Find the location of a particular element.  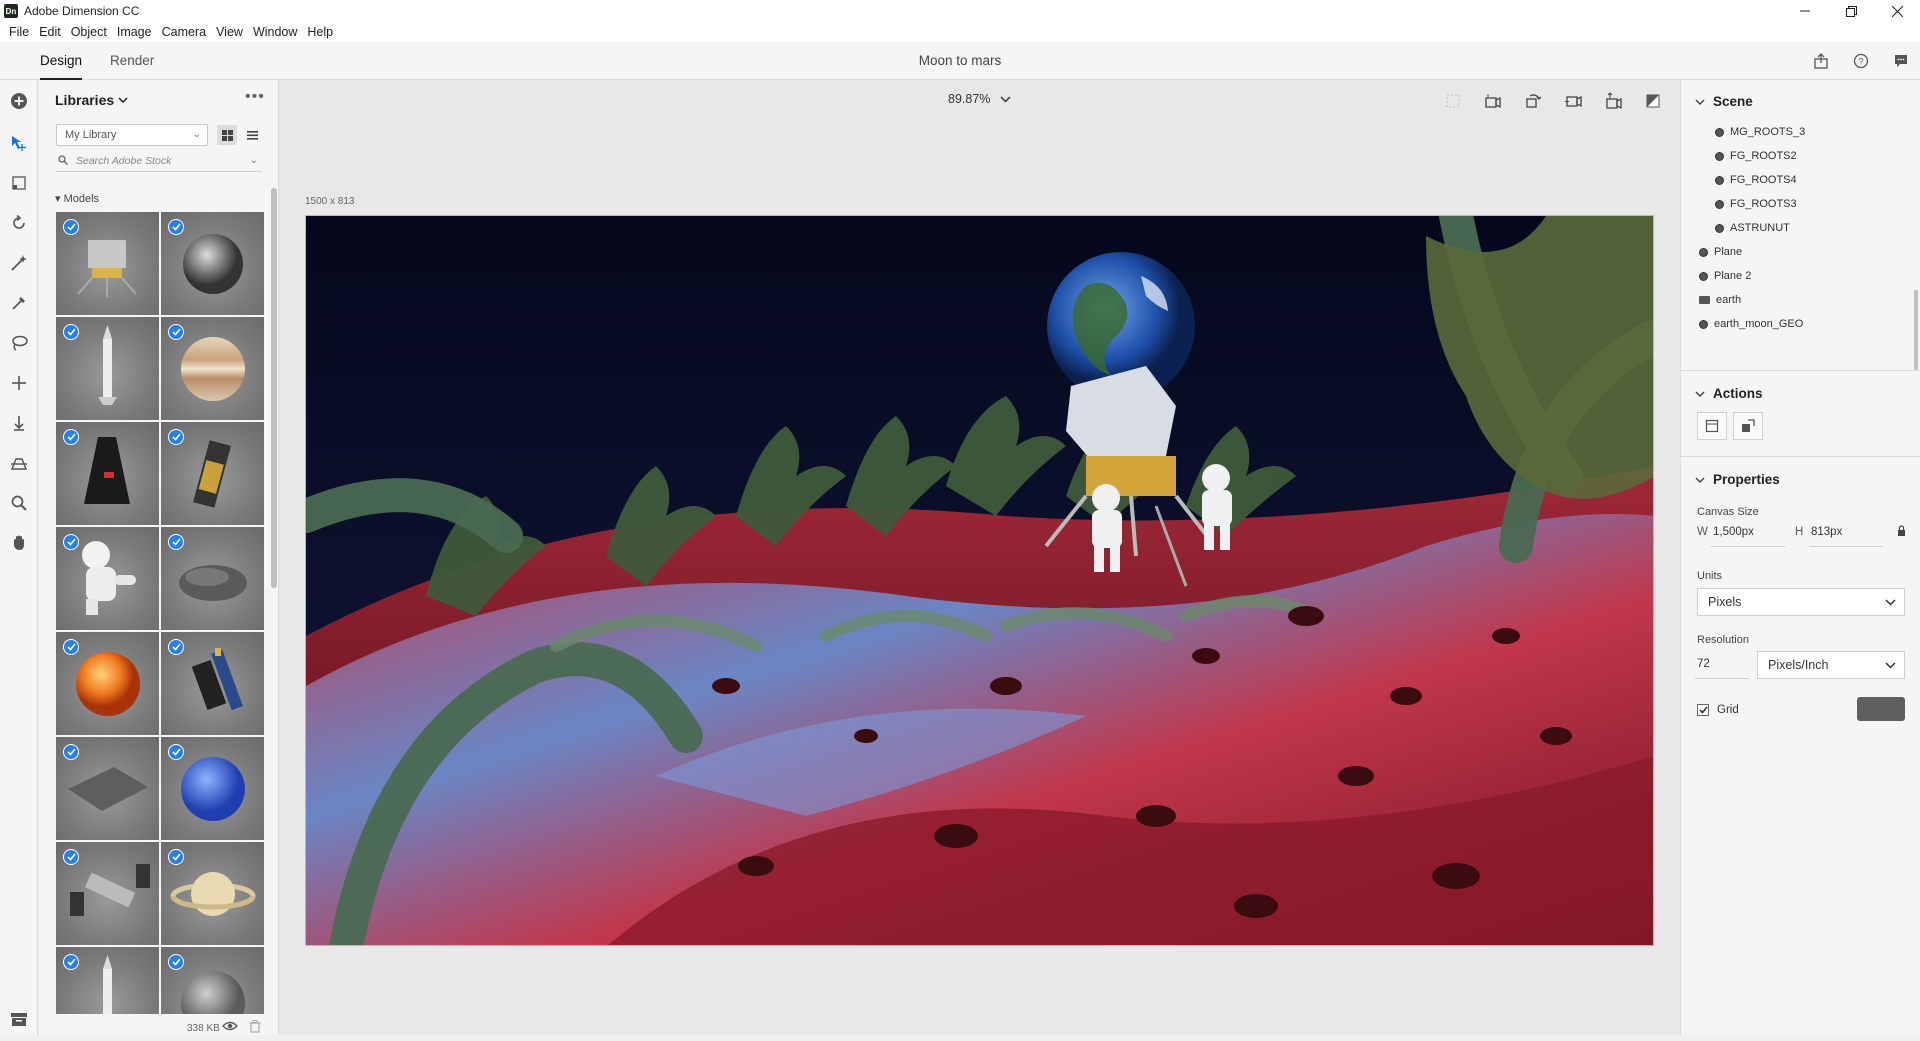

menu-camera: Camera is located at coordinates (184, 32).